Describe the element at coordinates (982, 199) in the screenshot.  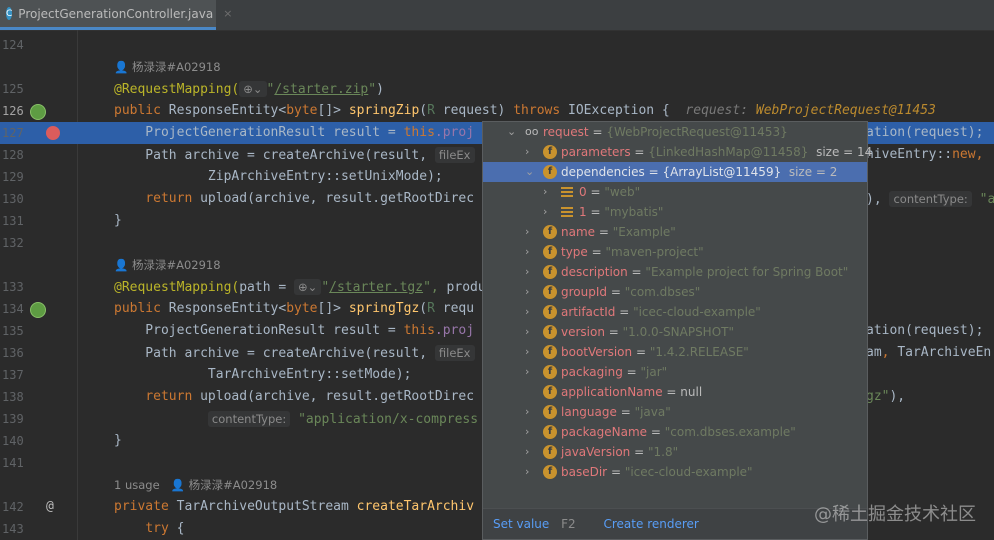
I see `code-token: "a` at that location.